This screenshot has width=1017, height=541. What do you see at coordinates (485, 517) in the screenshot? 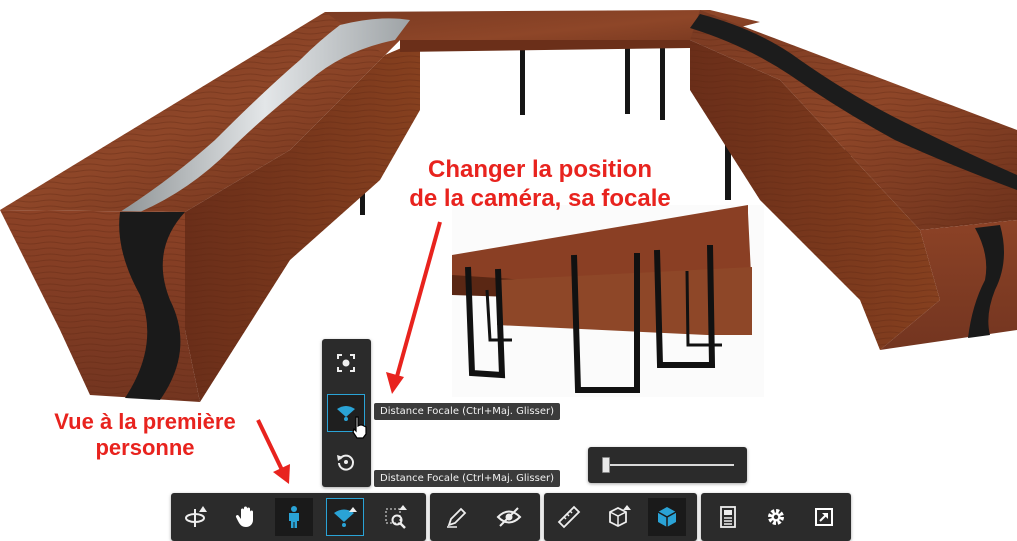
I see `toolbar-edit-group` at bounding box center [485, 517].